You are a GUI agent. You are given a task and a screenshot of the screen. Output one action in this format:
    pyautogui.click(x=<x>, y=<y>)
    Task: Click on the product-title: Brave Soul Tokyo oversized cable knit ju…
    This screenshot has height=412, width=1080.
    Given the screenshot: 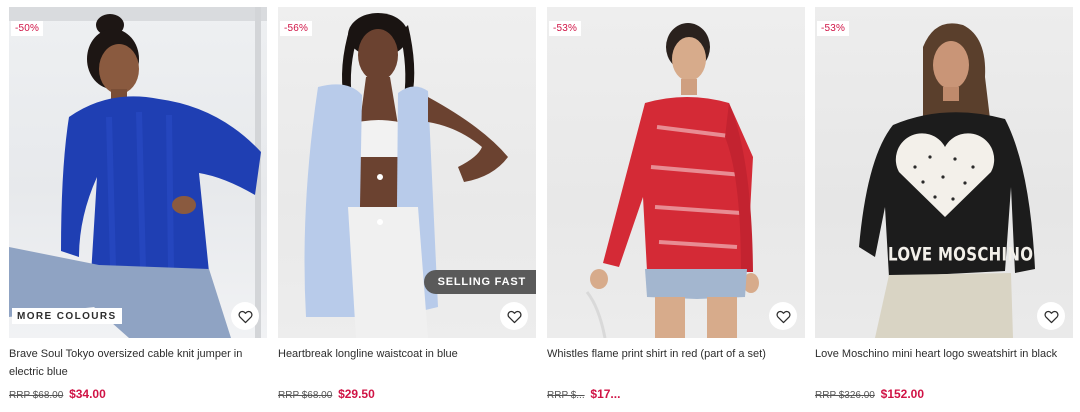 What is the action you would take?
    pyautogui.click(x=138, y=363)
    